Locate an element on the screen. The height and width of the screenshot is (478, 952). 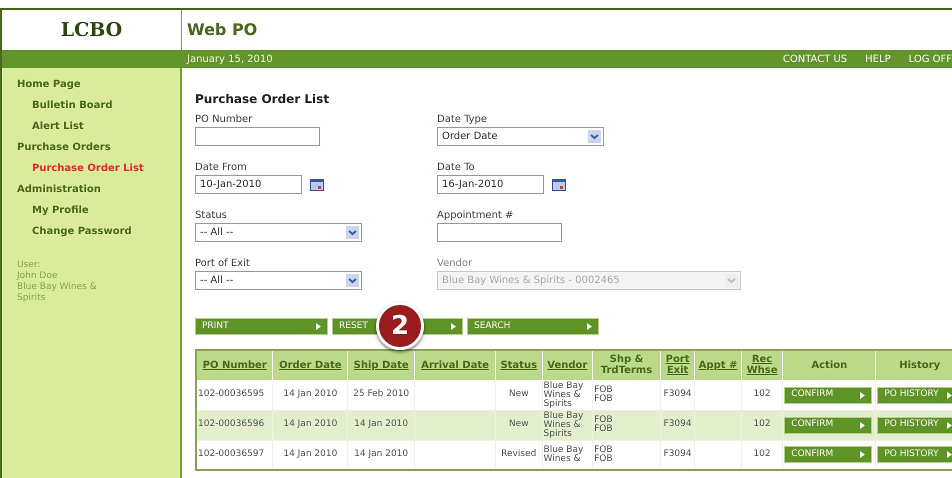
nav-item: Home Page is located at coordinates (98, 88).